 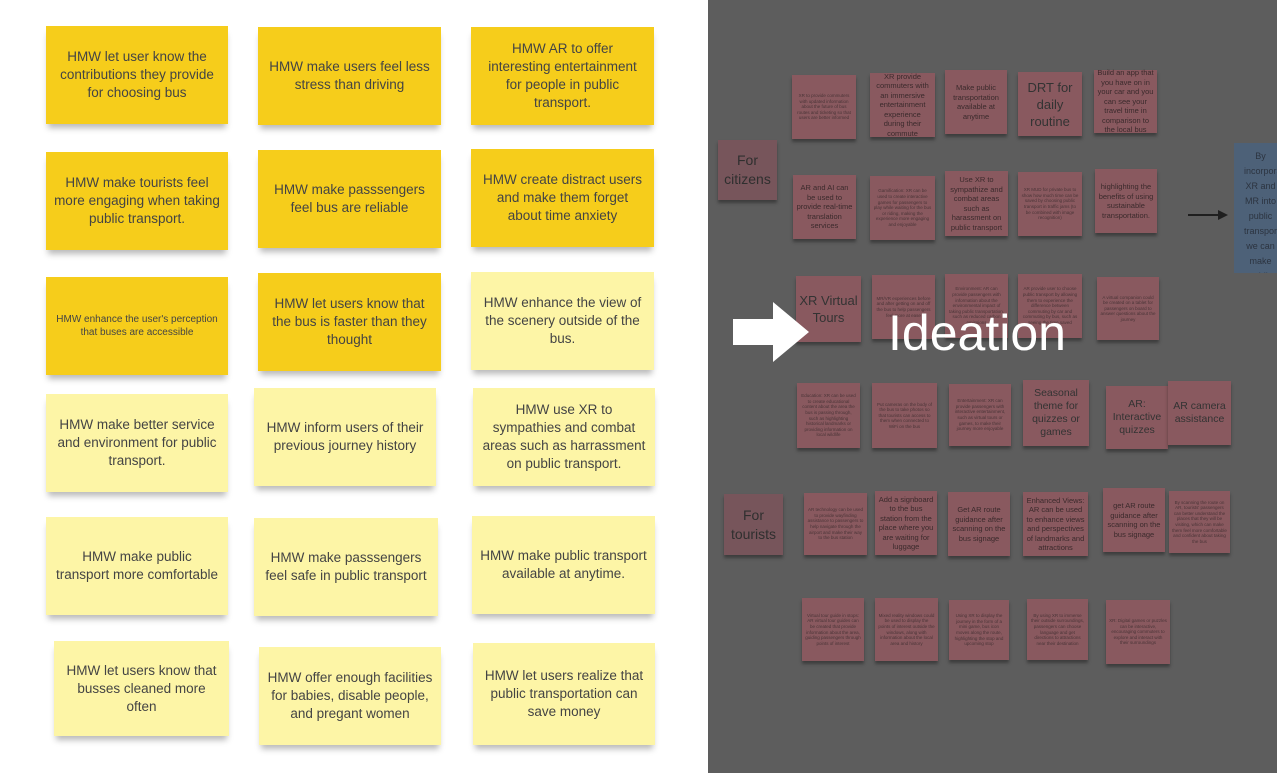 I want to click on idea-text: Seasonal theme for quizzes or games, so click(x=1056, y=412).